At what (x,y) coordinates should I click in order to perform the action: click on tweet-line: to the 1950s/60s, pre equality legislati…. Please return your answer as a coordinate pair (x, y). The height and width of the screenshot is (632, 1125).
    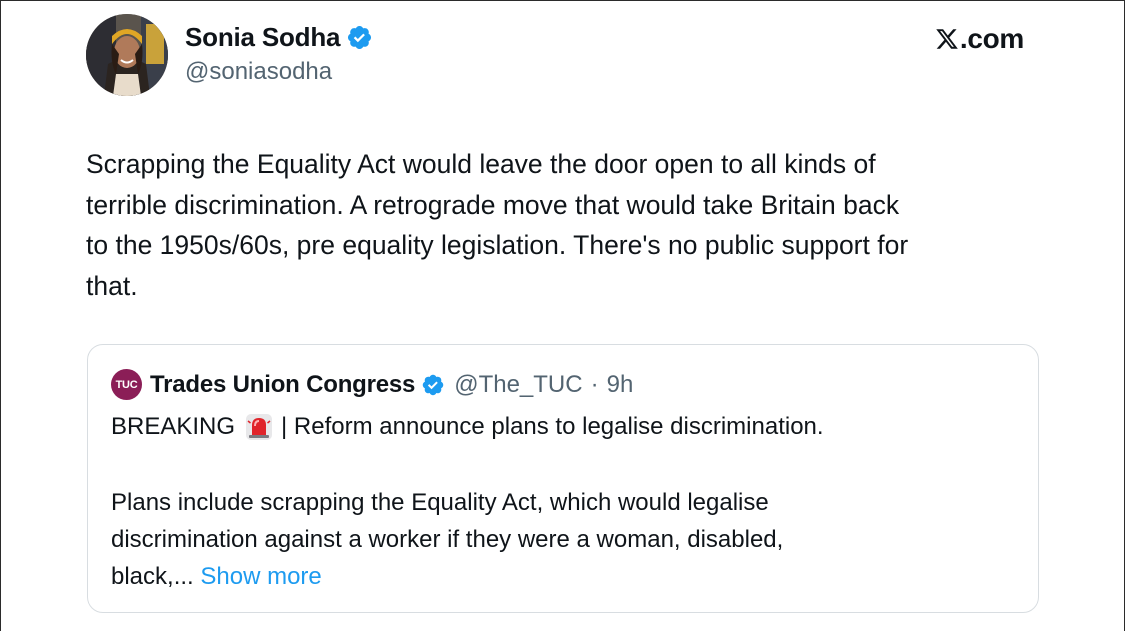
    Looking at the image, I should click on (497, 245).